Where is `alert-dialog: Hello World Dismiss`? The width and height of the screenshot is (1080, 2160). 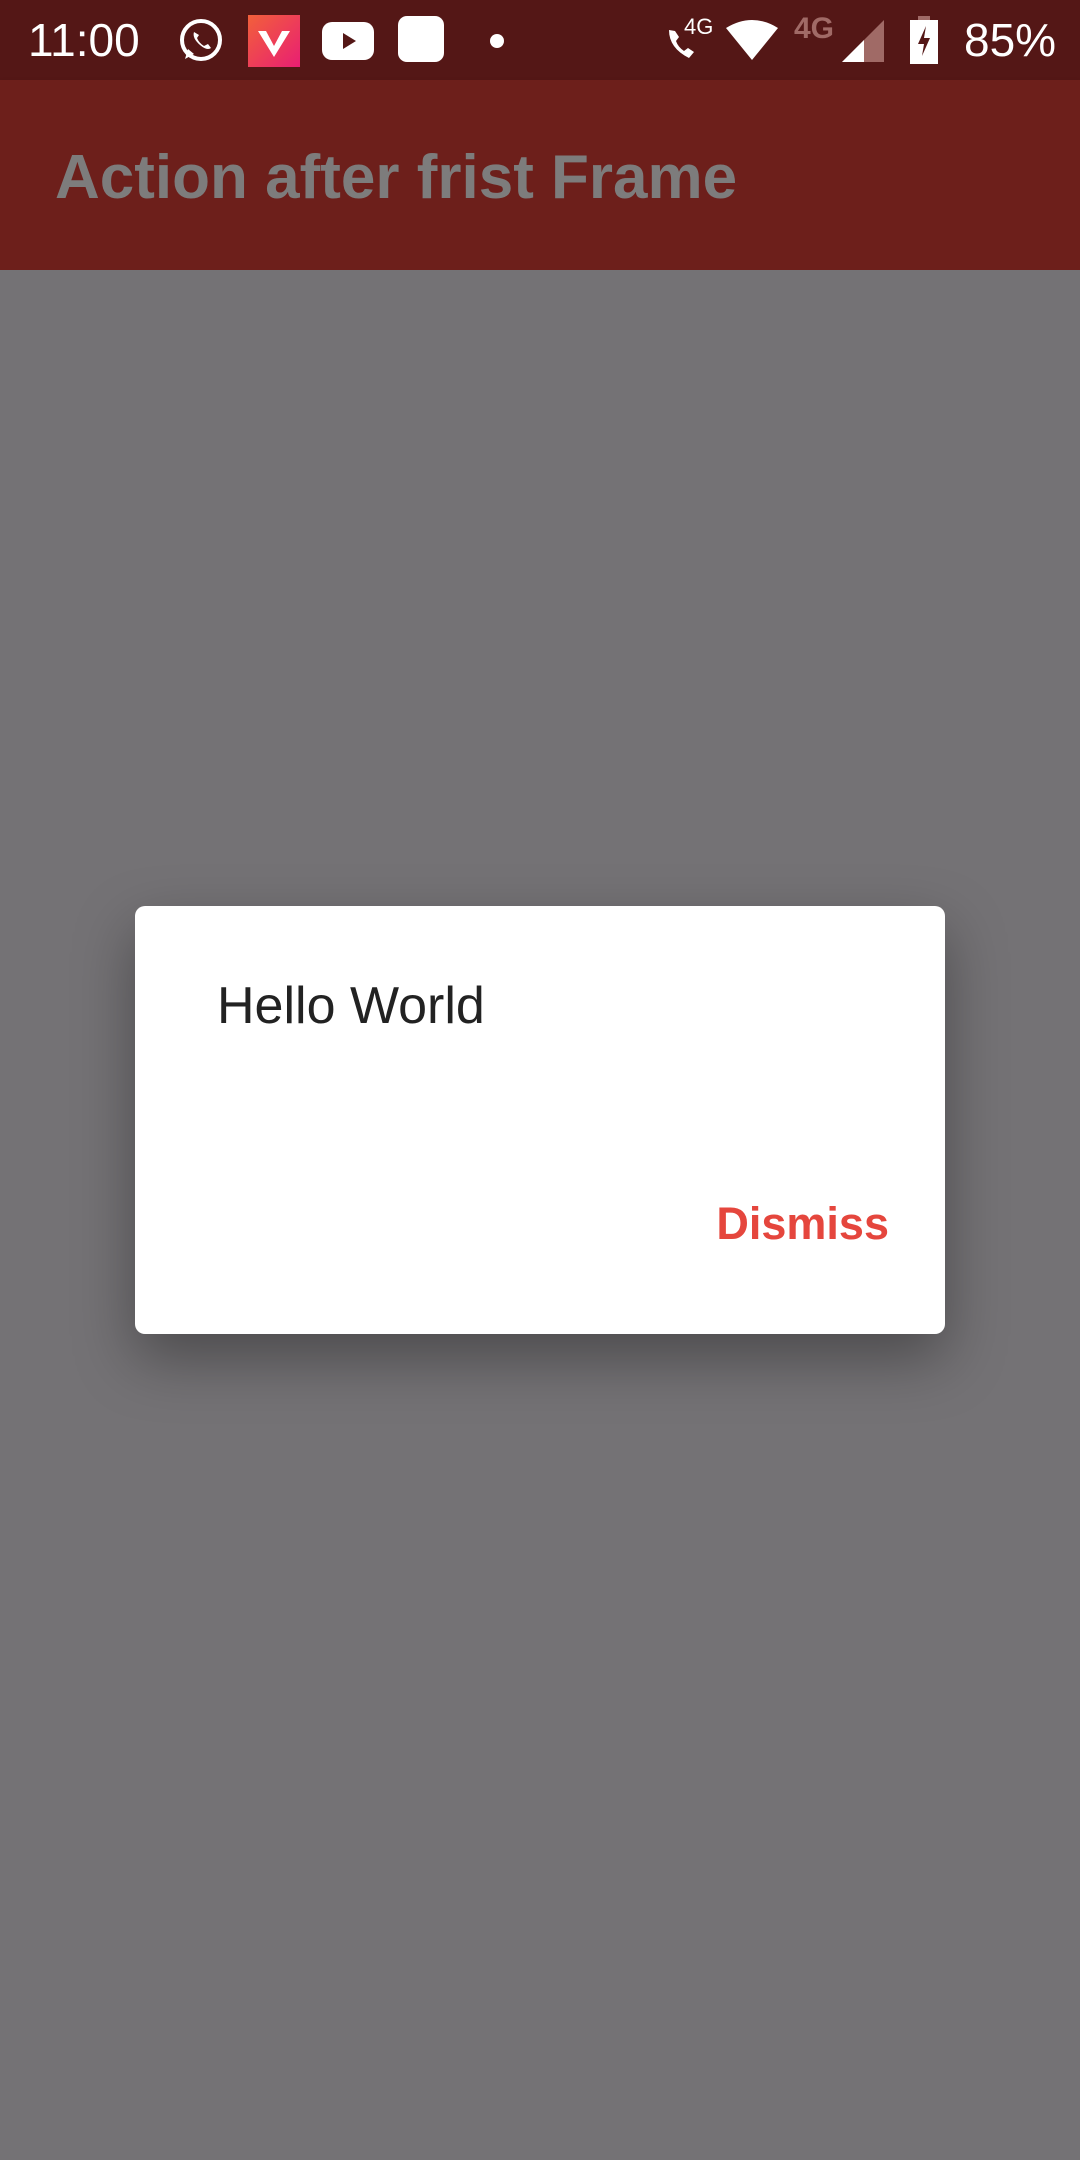 alert-dialog: Hello World Dismiss is located at coordinates (540, 1120).